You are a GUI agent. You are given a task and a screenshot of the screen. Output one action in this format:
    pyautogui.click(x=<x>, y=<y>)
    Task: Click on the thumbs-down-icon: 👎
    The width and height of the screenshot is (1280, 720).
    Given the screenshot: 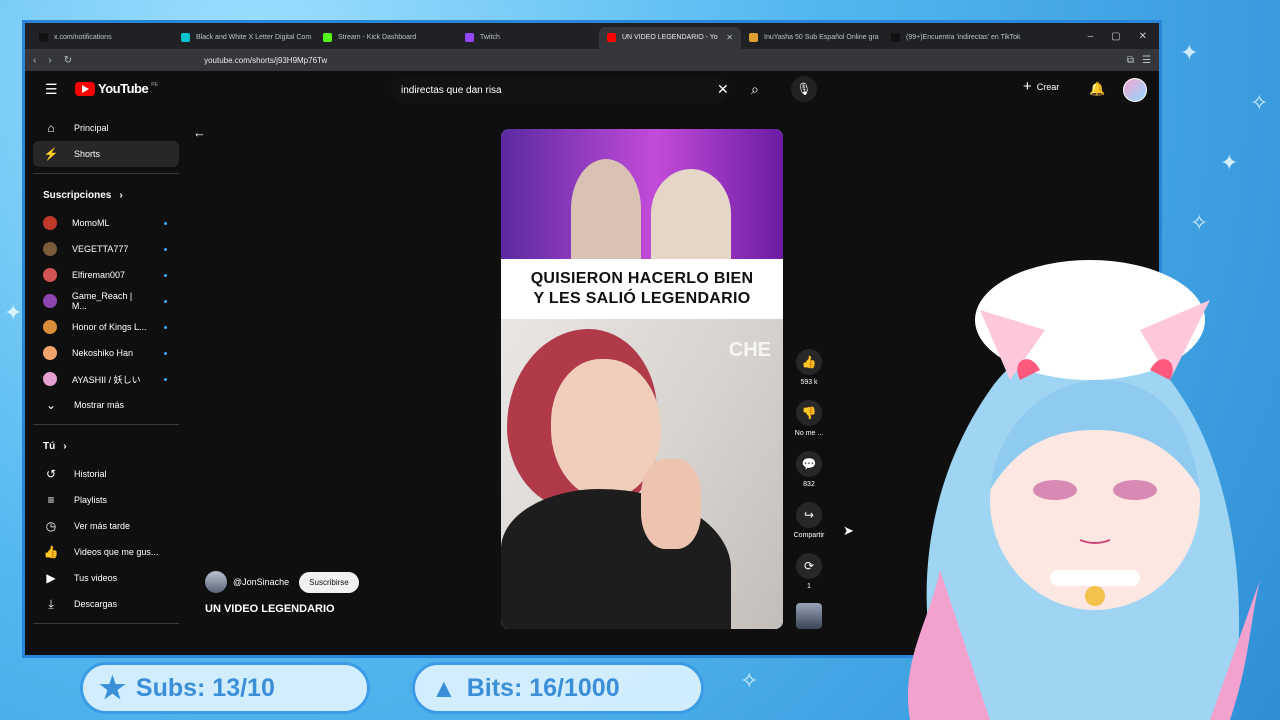 What is the action you would take?
    pyautogui.click(x=809, y=413)
    